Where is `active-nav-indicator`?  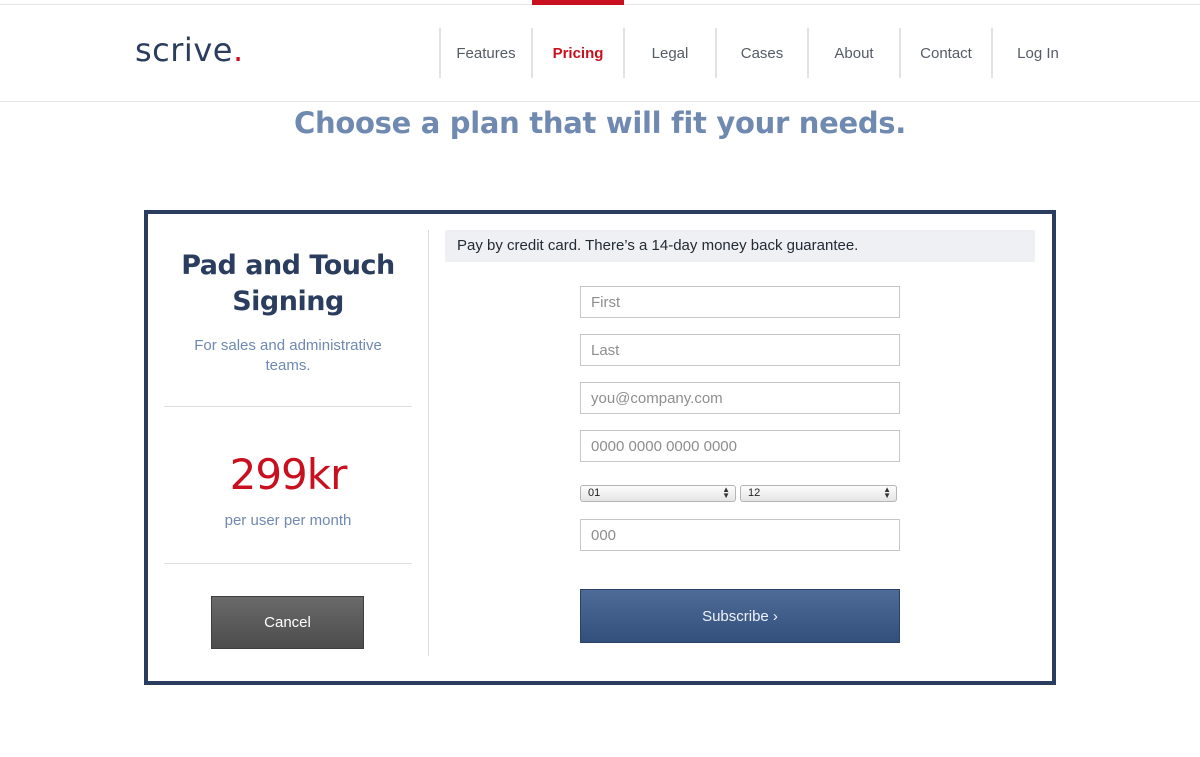 active-nav-indicator is located at coordinates (578, 2).